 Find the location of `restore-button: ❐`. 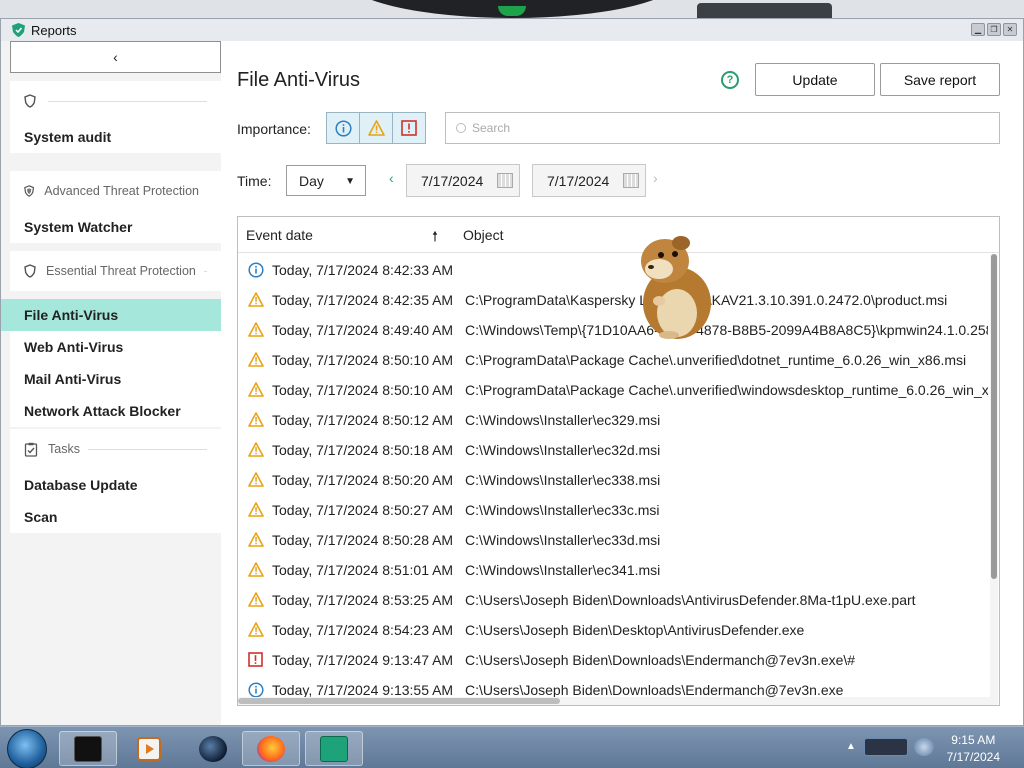

restore-button: ❐ is located at coordinates (994, 29).